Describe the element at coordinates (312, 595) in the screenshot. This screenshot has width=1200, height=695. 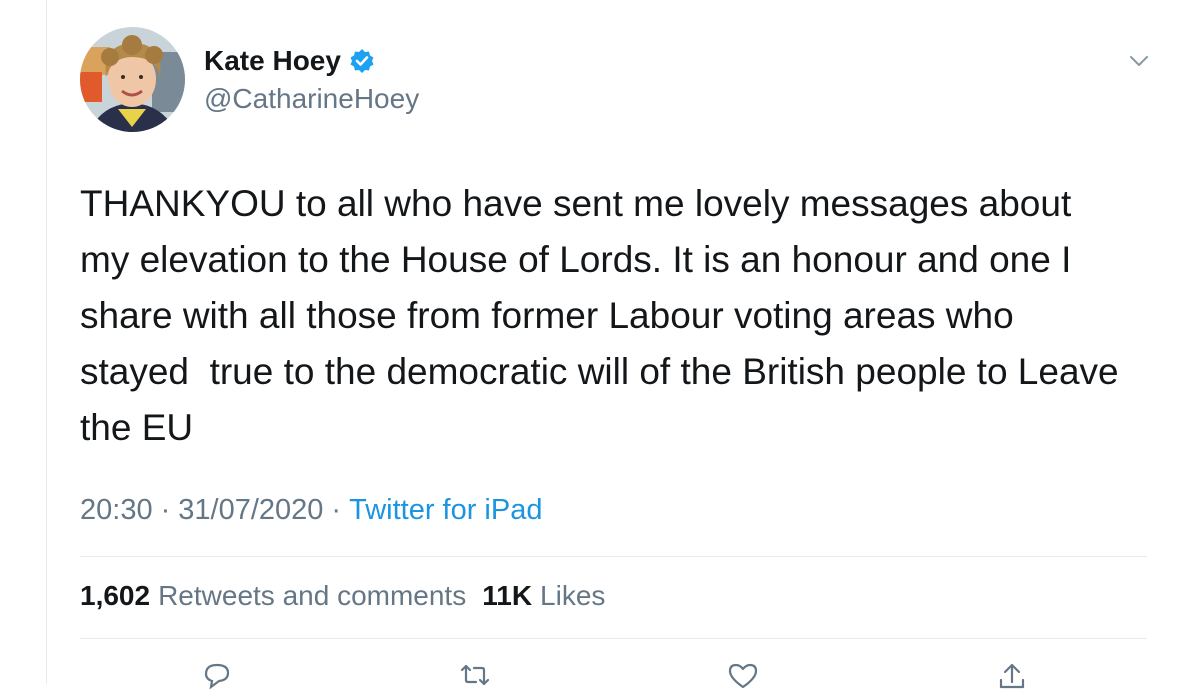
I see `retweets-label: Retweets and comments` at that location.